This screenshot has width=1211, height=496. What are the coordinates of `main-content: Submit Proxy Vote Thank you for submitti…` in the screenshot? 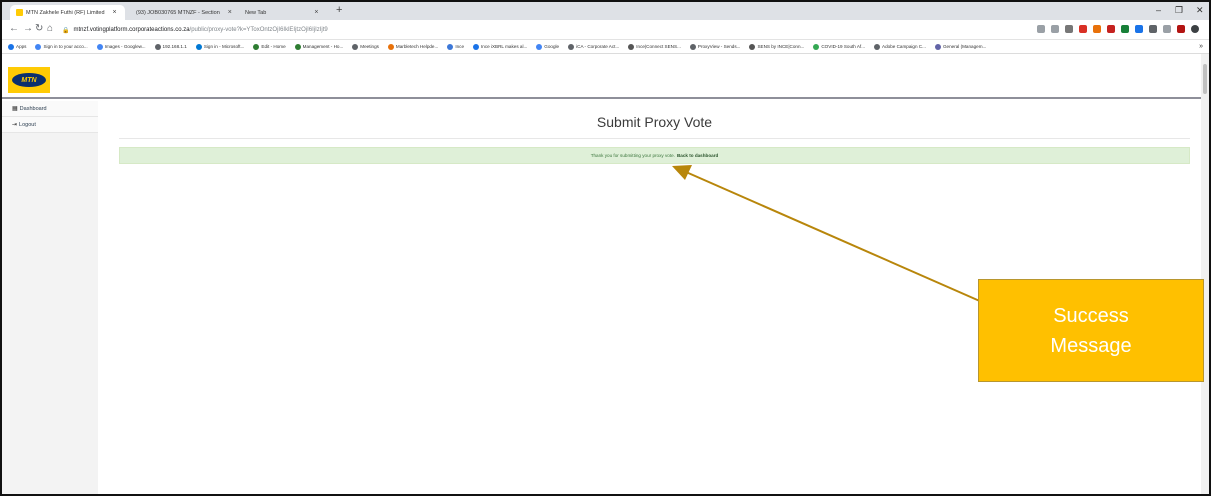 It's located at (654, 132).